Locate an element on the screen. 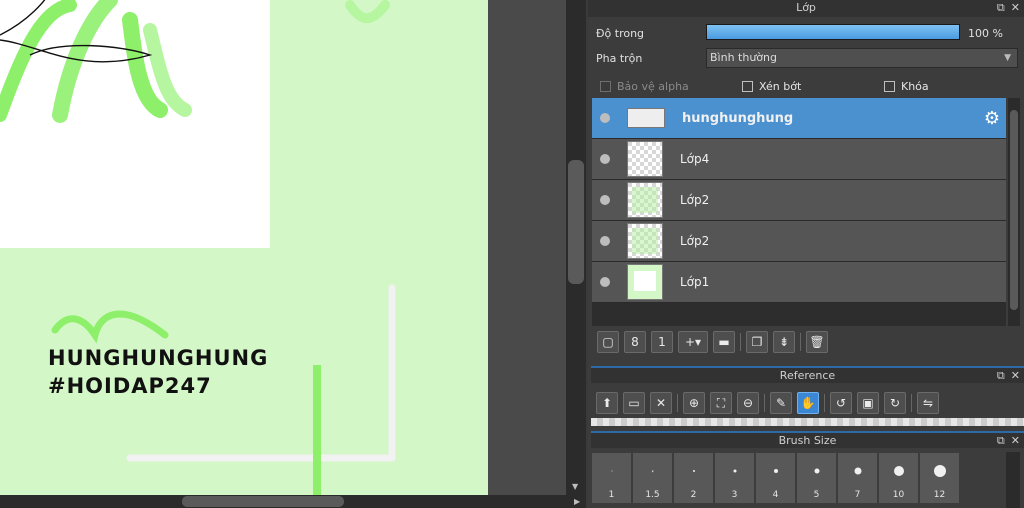 The width and height of the screenshot is (1024, 508). fit-screen-icon: ▣ is located at coordinates (868, 403).